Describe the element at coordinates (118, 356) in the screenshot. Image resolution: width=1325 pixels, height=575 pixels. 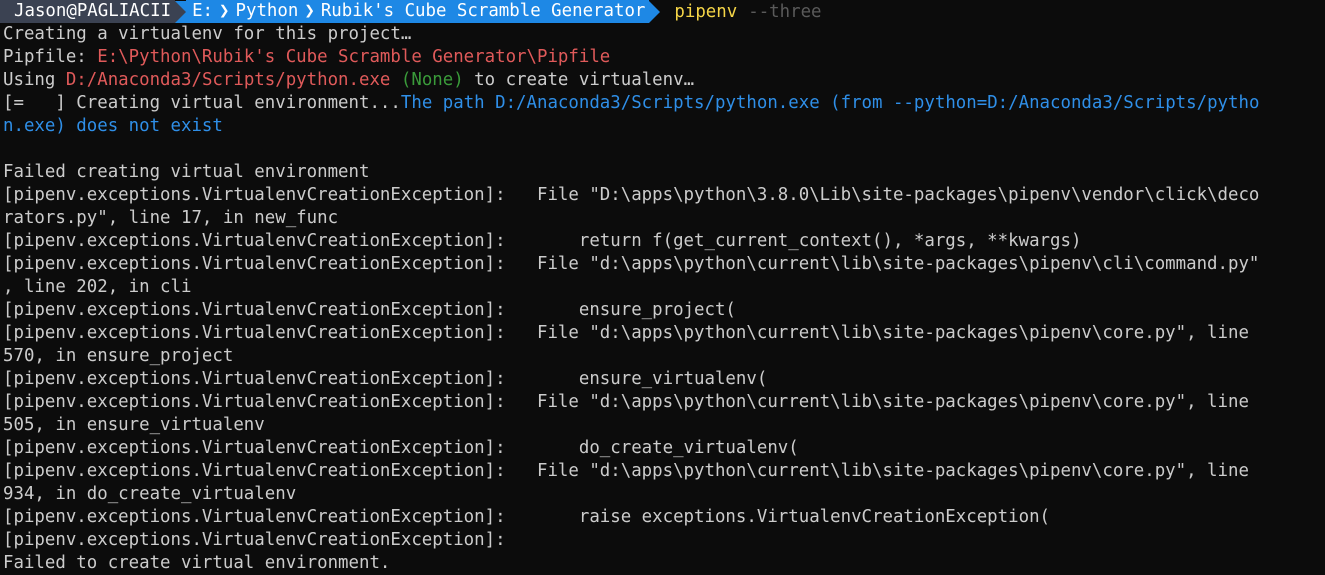
I see `traceback-line: 570, in ensure_project` at that location.